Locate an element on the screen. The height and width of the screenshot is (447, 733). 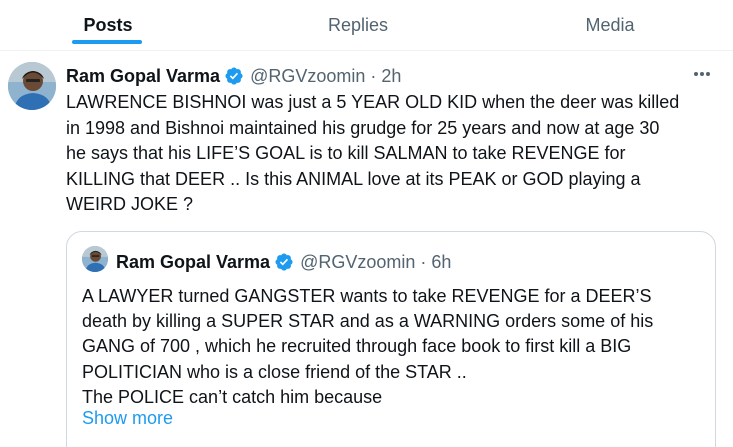
quoted-tweet-header: Ram Gopal Varma @RGVzoomin · 6h is located at coordinates (283, 262).